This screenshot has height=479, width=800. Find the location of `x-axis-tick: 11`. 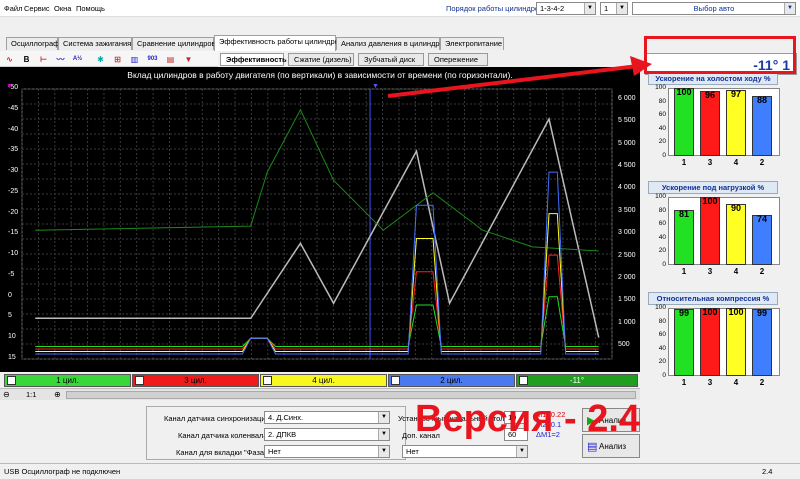

x-axis-tick: 11 is located at coordinates (201, 366).